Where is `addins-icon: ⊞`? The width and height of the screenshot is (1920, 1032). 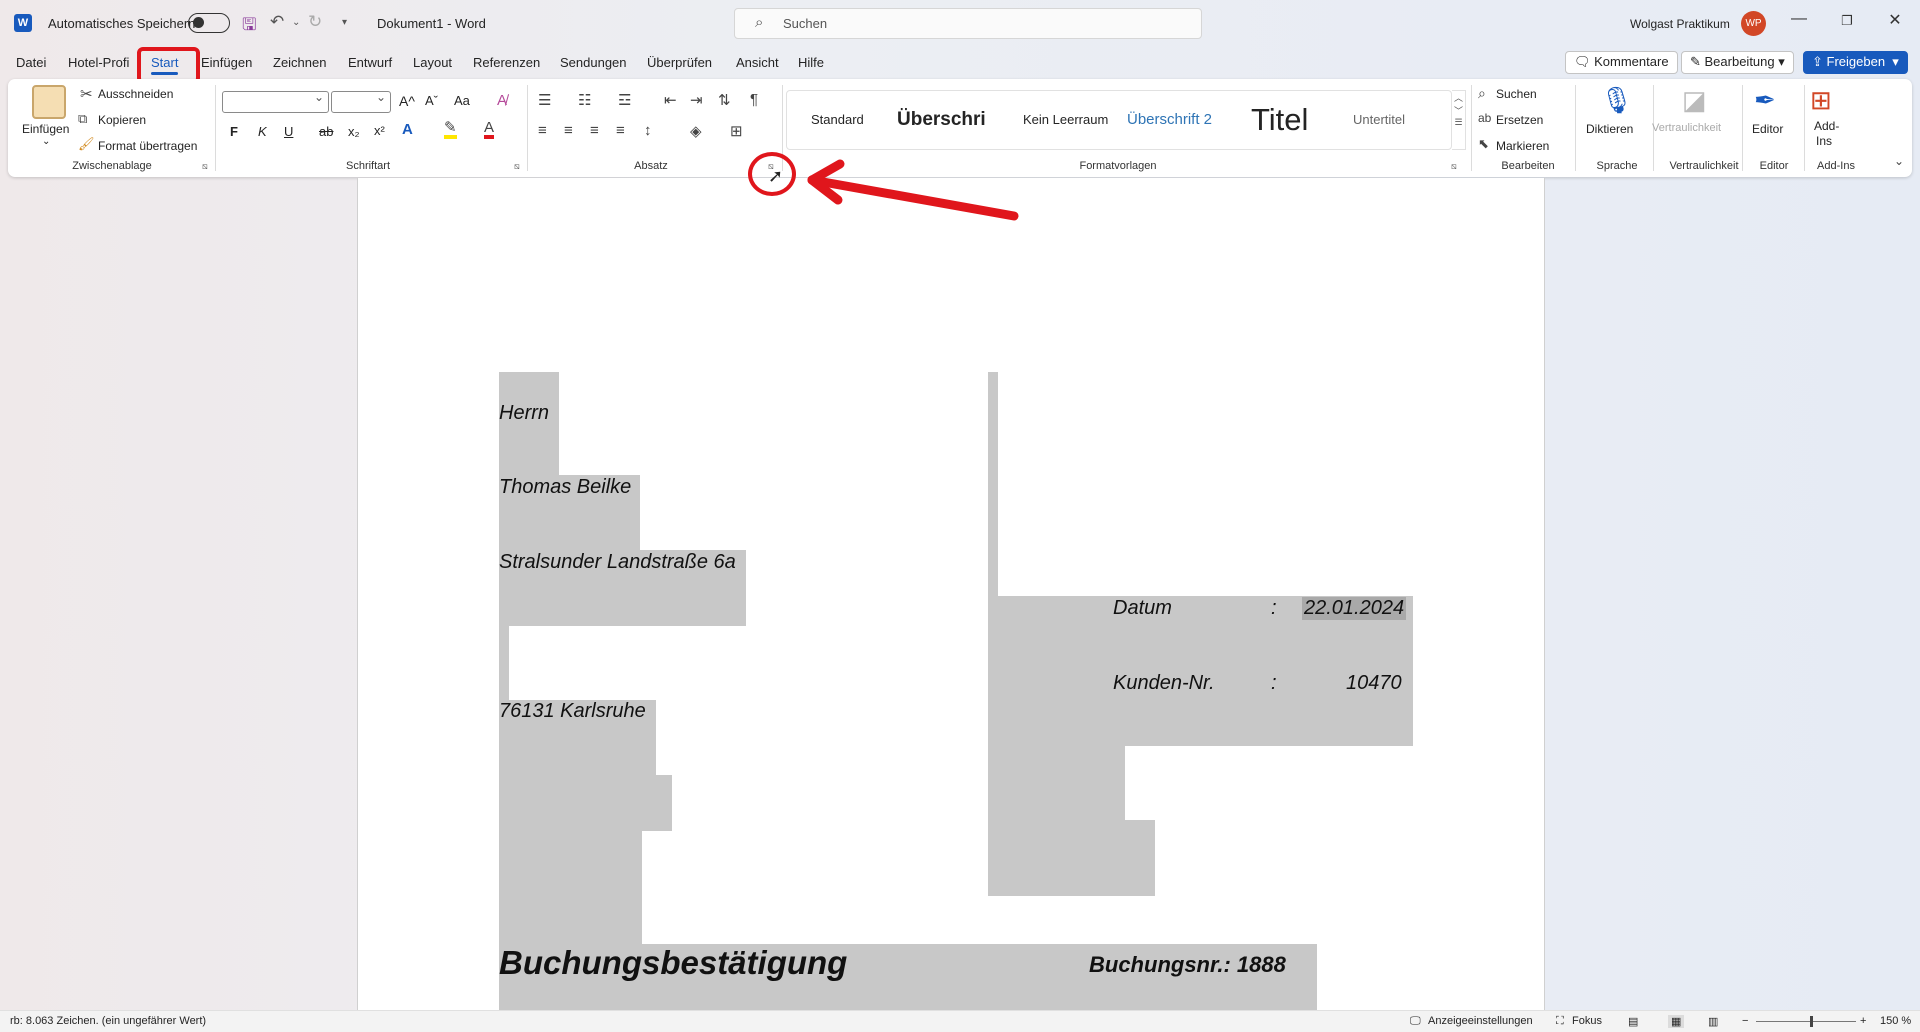
addins-icon: ⊞ is located at coordinates (1821, 100).